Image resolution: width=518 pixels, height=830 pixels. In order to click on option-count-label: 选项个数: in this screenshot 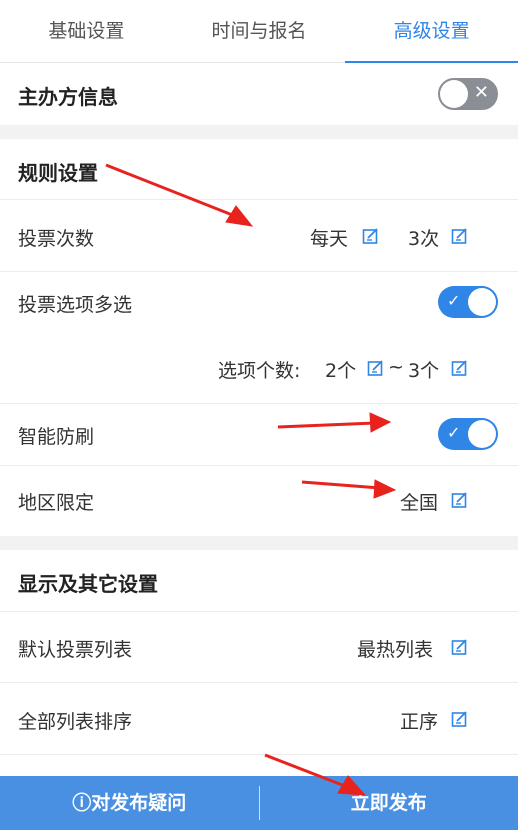, I will do `click(259, 371)`.